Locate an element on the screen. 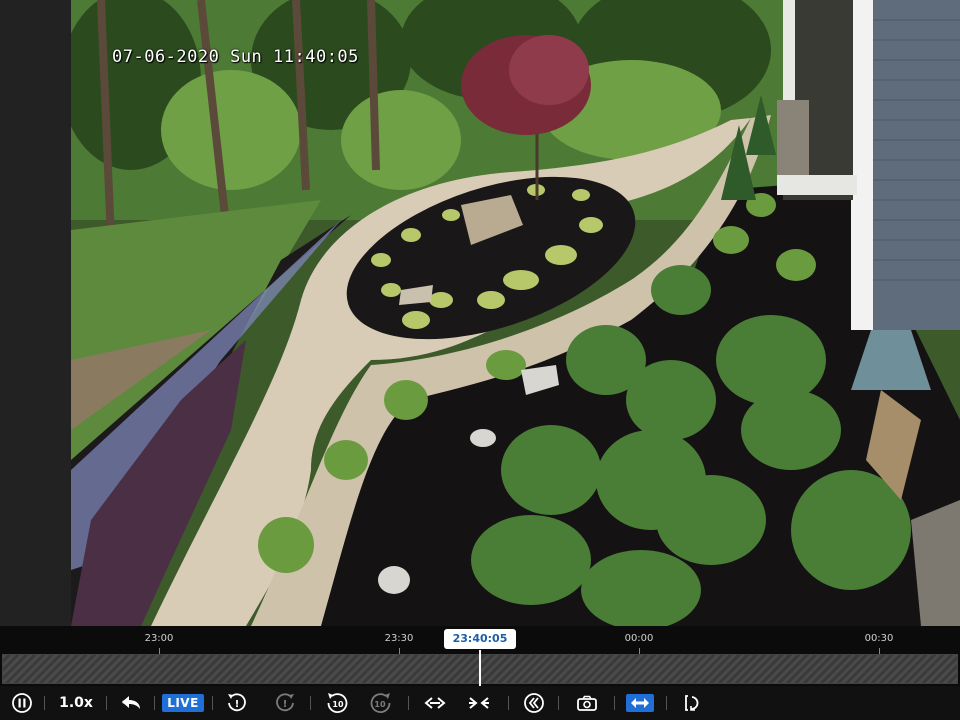 This screenshot has width=960, height=720. skip-back-button: 10 is located at coordinates (337, 703).